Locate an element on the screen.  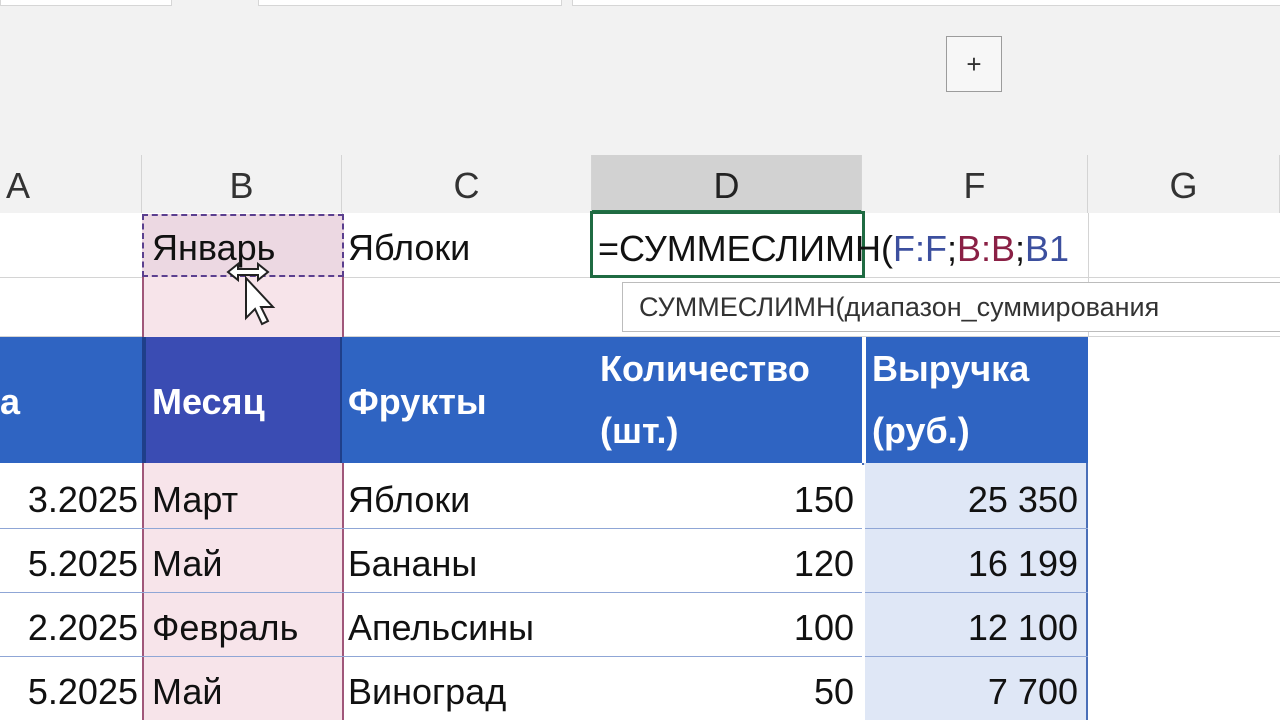
header-date: а is located at coordinates (71, 400).